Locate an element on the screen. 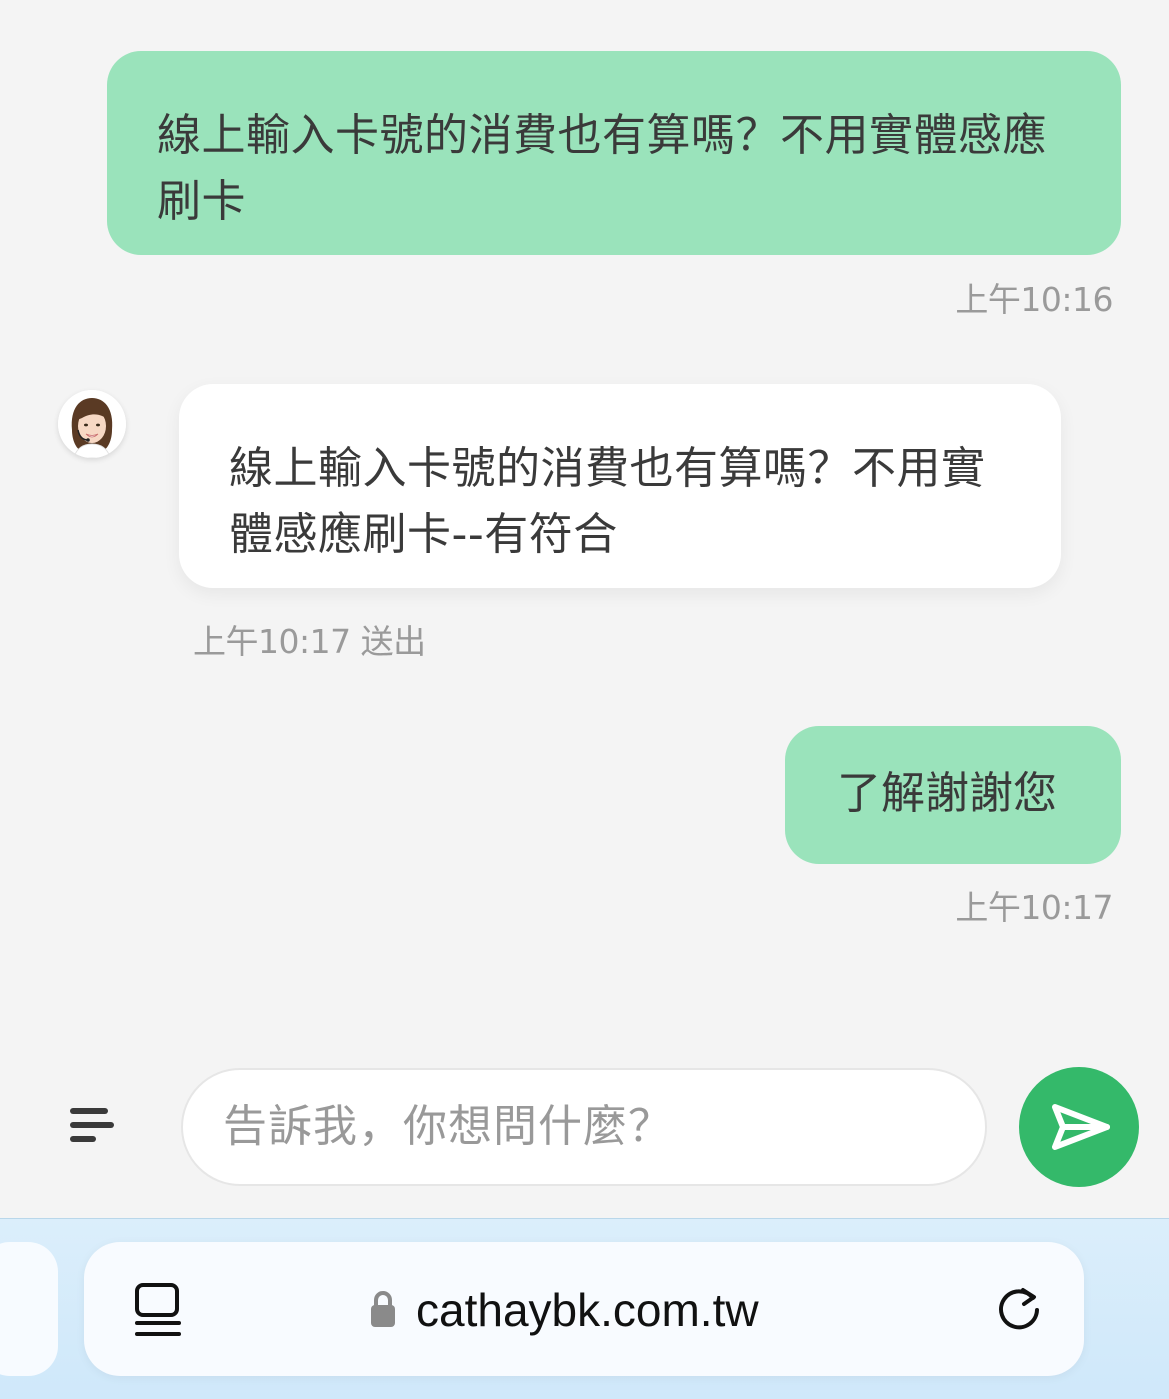  send-arrow-icon is located at coordinates (1081, 1127).